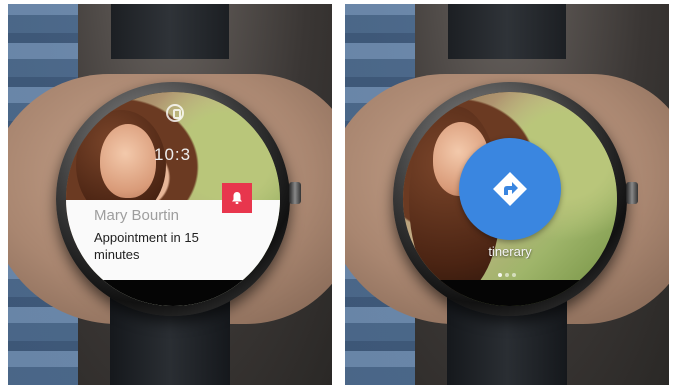  Describe the element at coordinates (510, 251) in the screenshot. I see `action-label: tinerary` at that location.